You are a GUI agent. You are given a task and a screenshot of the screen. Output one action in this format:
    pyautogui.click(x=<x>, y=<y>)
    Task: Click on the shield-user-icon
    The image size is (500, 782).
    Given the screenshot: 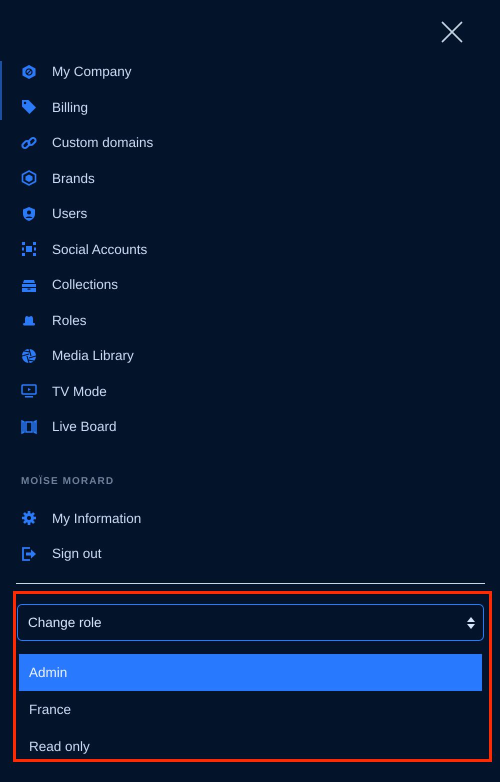 What is the action you would take?
    pyautogui.click(x=29, y=214)
    